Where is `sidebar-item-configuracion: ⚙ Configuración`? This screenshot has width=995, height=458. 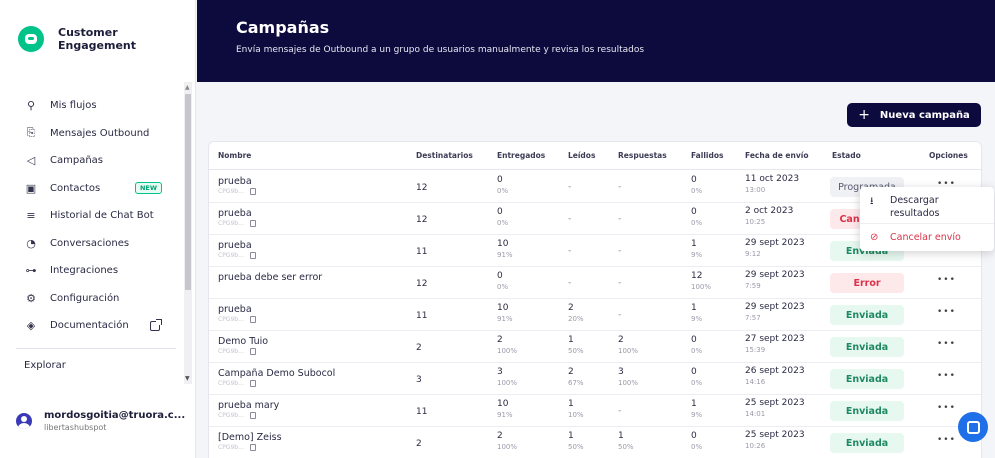 sidebar-item-configuracion: ⚙ Configuración is located at coordinates (92, 299).